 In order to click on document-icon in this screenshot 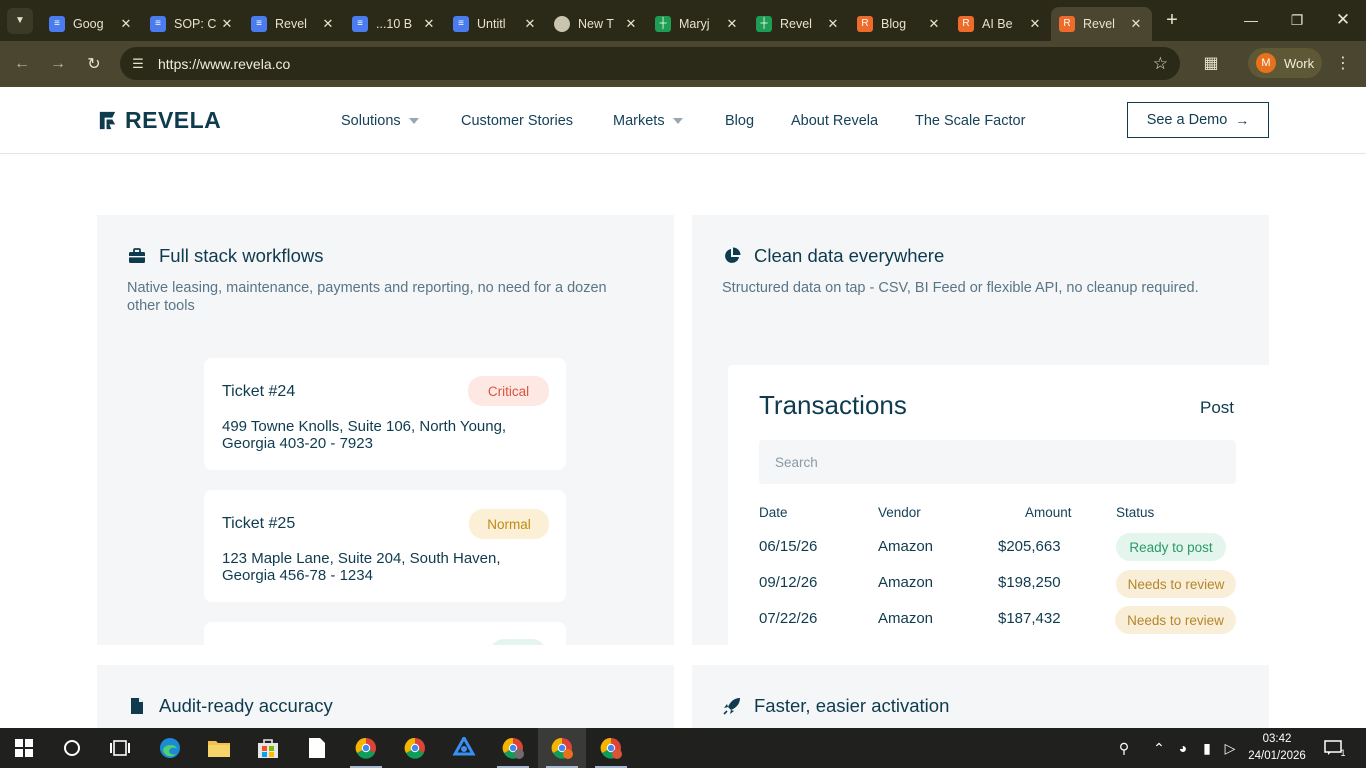, I will do `click(137, 706)`.